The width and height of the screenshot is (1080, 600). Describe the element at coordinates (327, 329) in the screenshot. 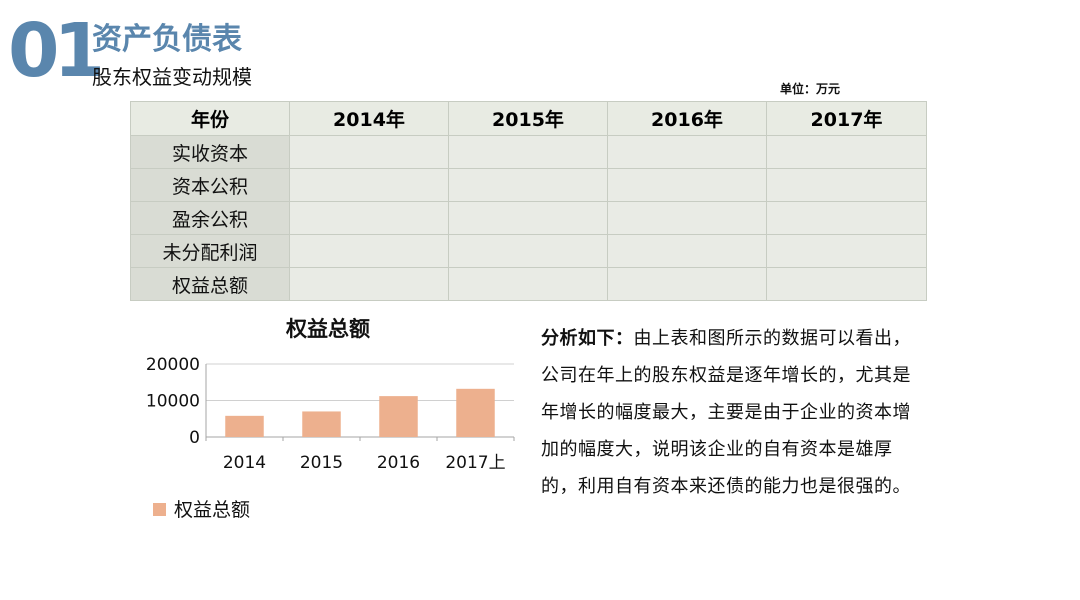

I see `chart-title: 权益总额` at that location.